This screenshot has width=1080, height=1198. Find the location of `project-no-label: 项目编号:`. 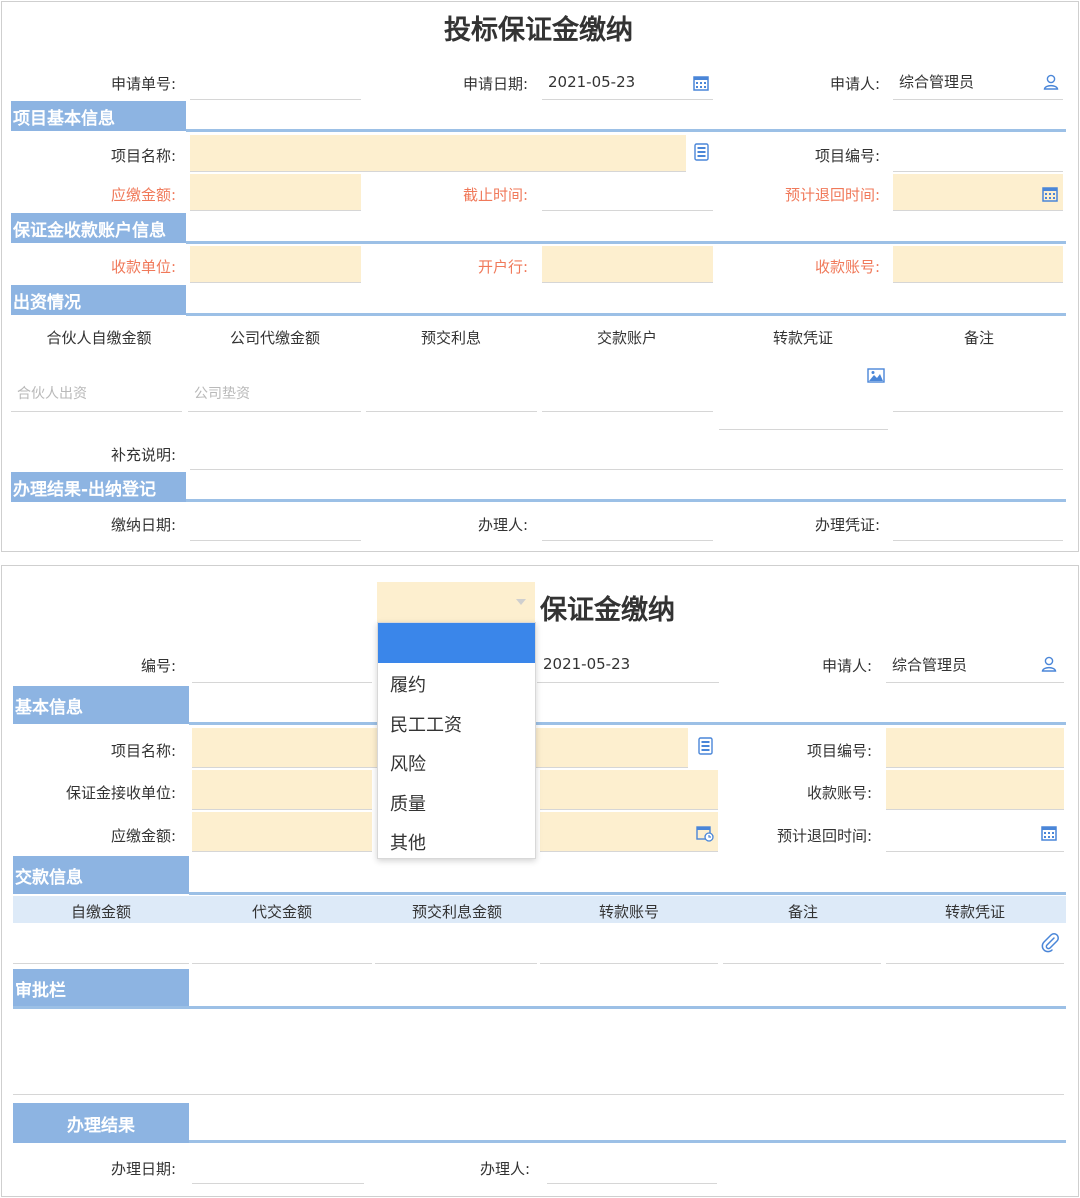

project-no-label: 项目编号: is located at coordinates (839, 751).